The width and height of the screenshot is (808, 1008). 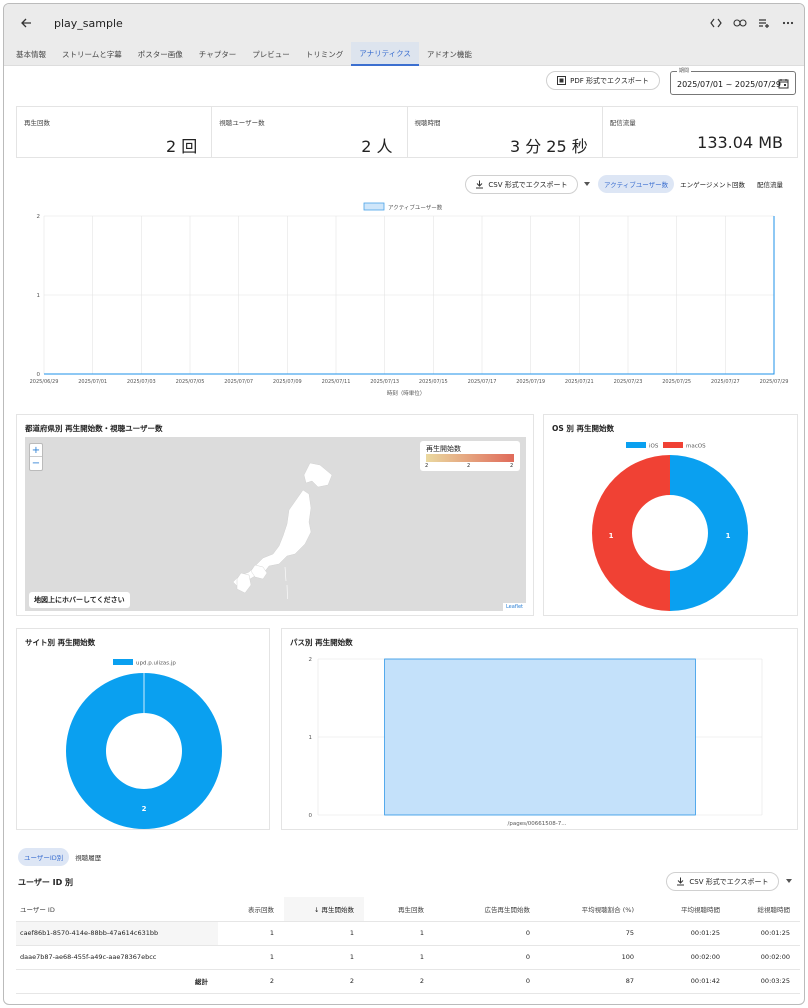 I want to click on stat-users: 視聴ユーザー数 2 人, so click(x=310, y=132).